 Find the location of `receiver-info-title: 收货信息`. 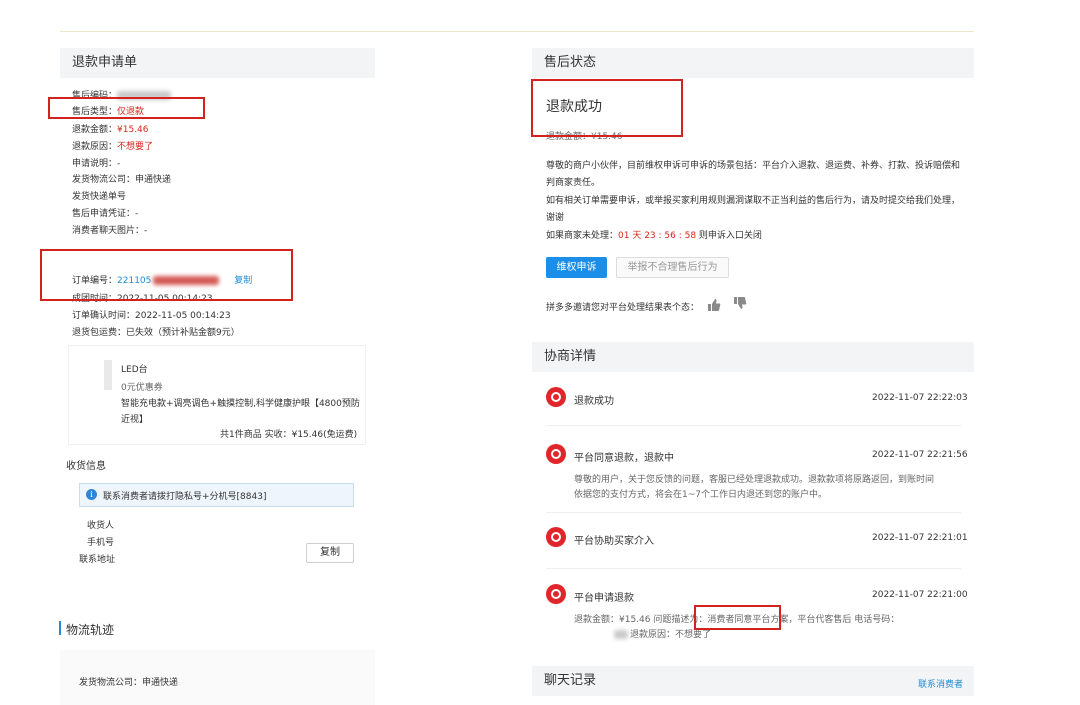

receiver-info-title: 收货信息 is located at coordinates (86, 466).